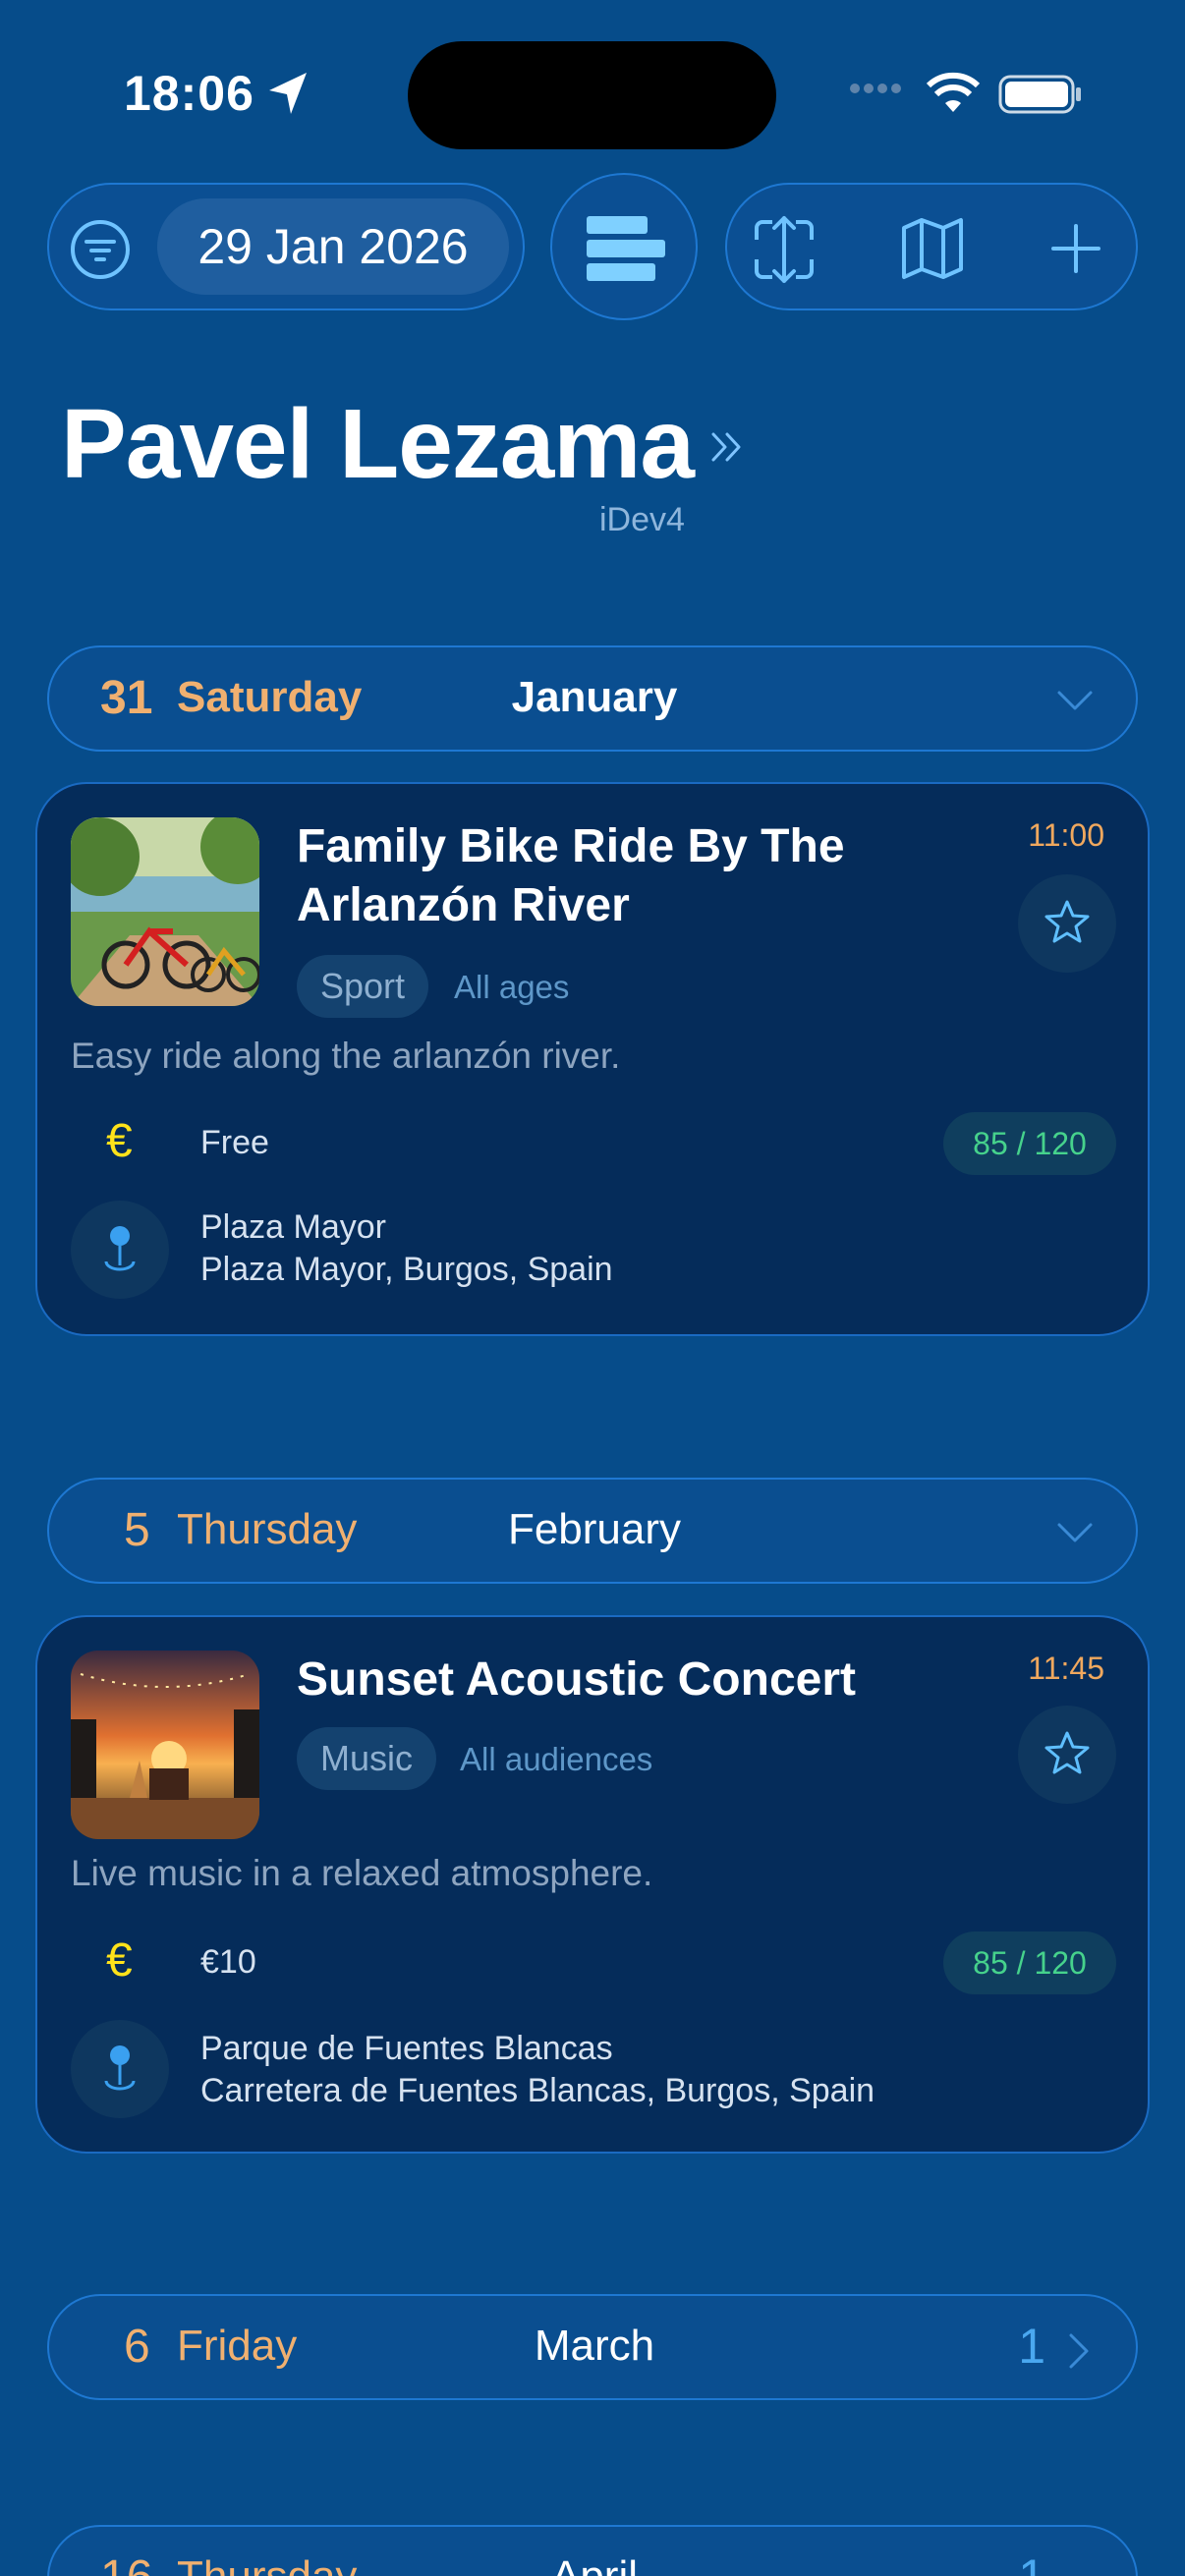  Describe the element at coordinates (346, 1056) in the screenshot. I see `event-description: Easy ride along the arlanzón river.` at that location.